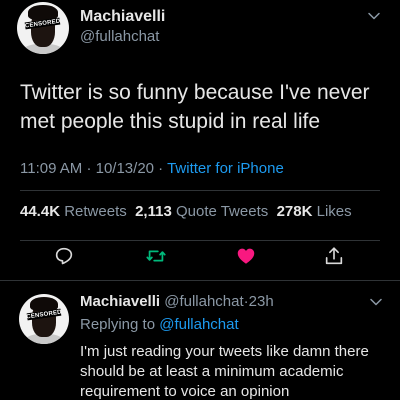 The height and width of the screenshot is (400, 400). What do you see at coordinates (203, 301) in the screenshot?
I see `reply-author-handle: @fullahchat` at bounding box center [203, 301].